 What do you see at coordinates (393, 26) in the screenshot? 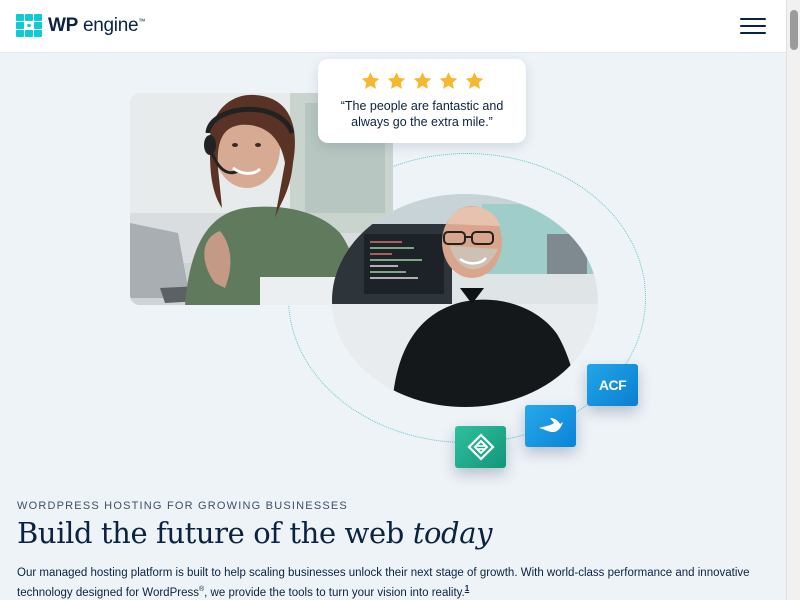
I see `site-header: WP engine™` at bounding box center [393, 26].